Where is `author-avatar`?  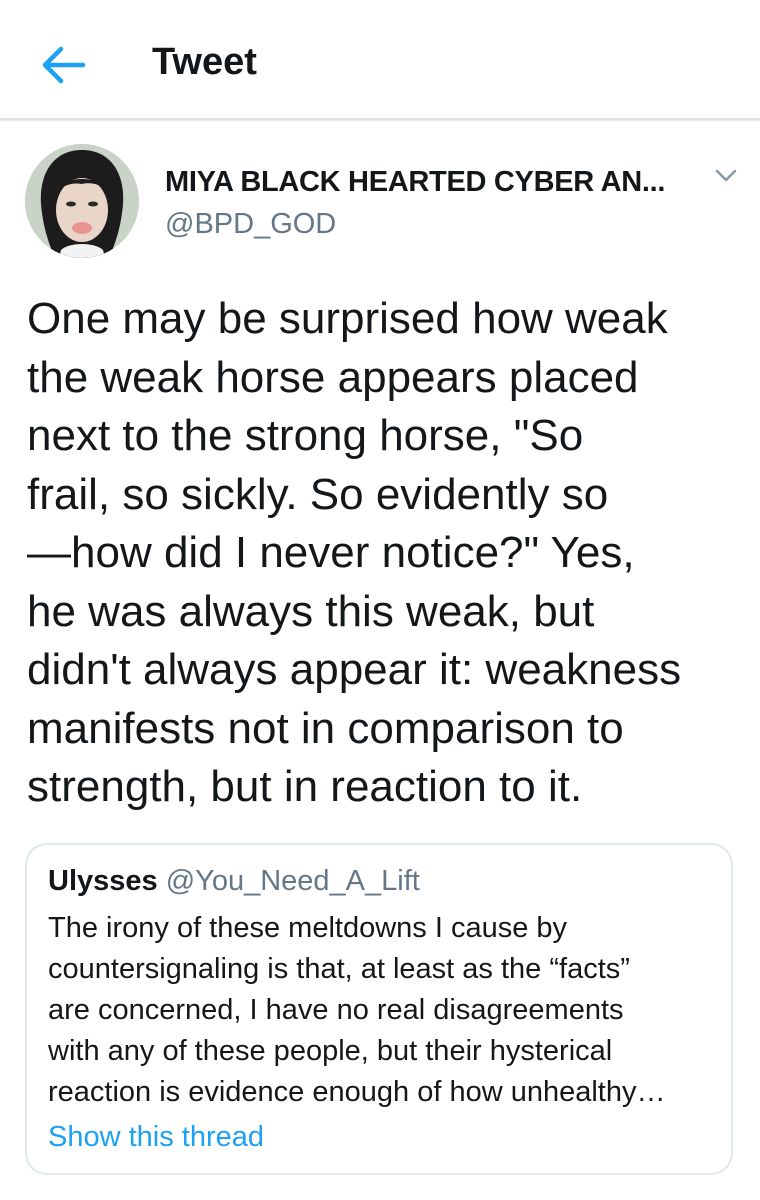 author-avatar is located at coordinates (82, 201).